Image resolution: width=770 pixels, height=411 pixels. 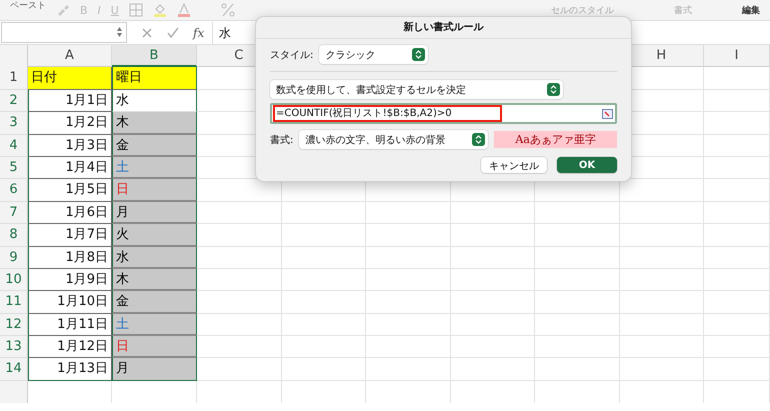 I want to click on range-select-icon, so click(x=607, y=113).